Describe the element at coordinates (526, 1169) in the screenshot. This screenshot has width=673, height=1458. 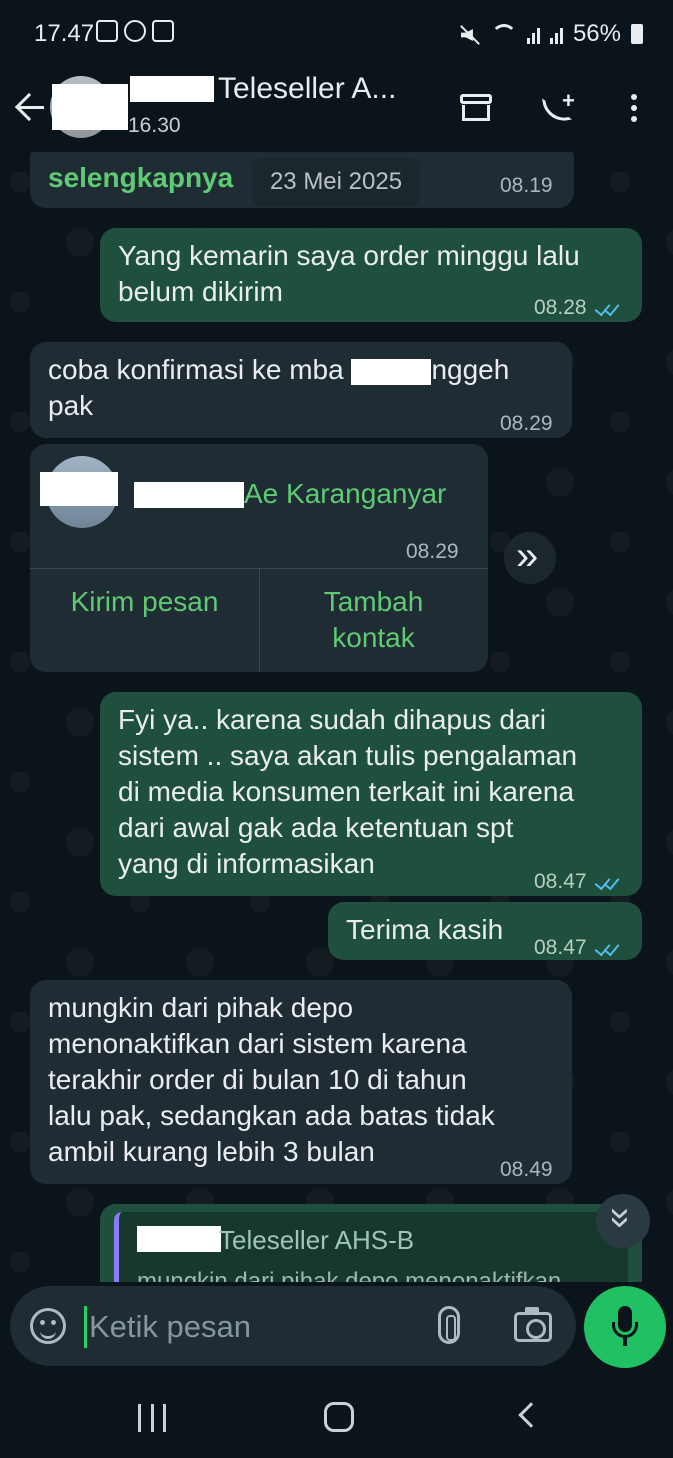
I see `message-time: 08.49` at that location.